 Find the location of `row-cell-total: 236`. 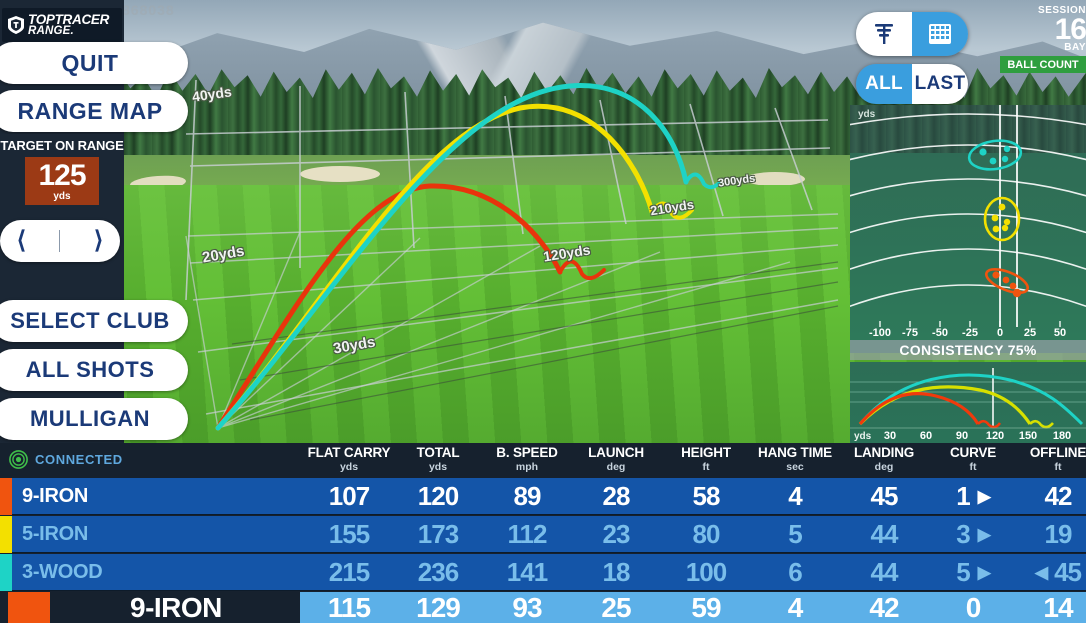

row-cell-total: 236 is located at coordinates (438, 572).